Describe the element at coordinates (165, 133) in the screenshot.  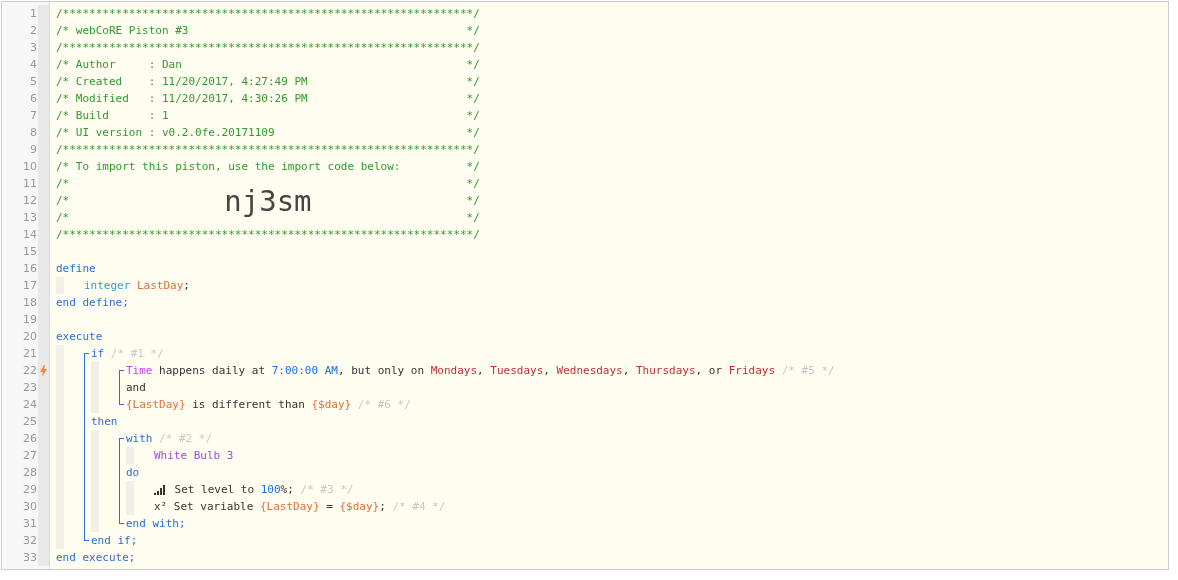
I see `code-comment: /* UI version : v0.2.0fe.20171109` at that location.